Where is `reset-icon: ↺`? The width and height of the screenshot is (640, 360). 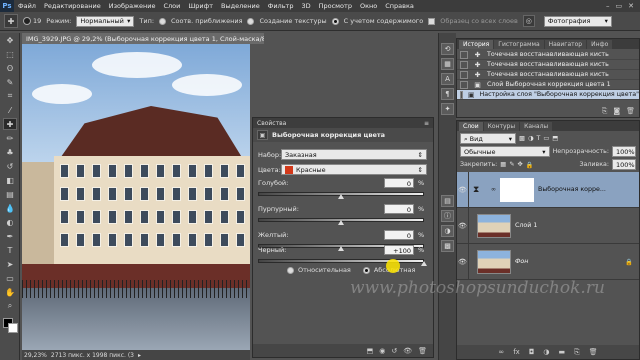
reset-icon: ↺ is located at coordinates (394, 351).